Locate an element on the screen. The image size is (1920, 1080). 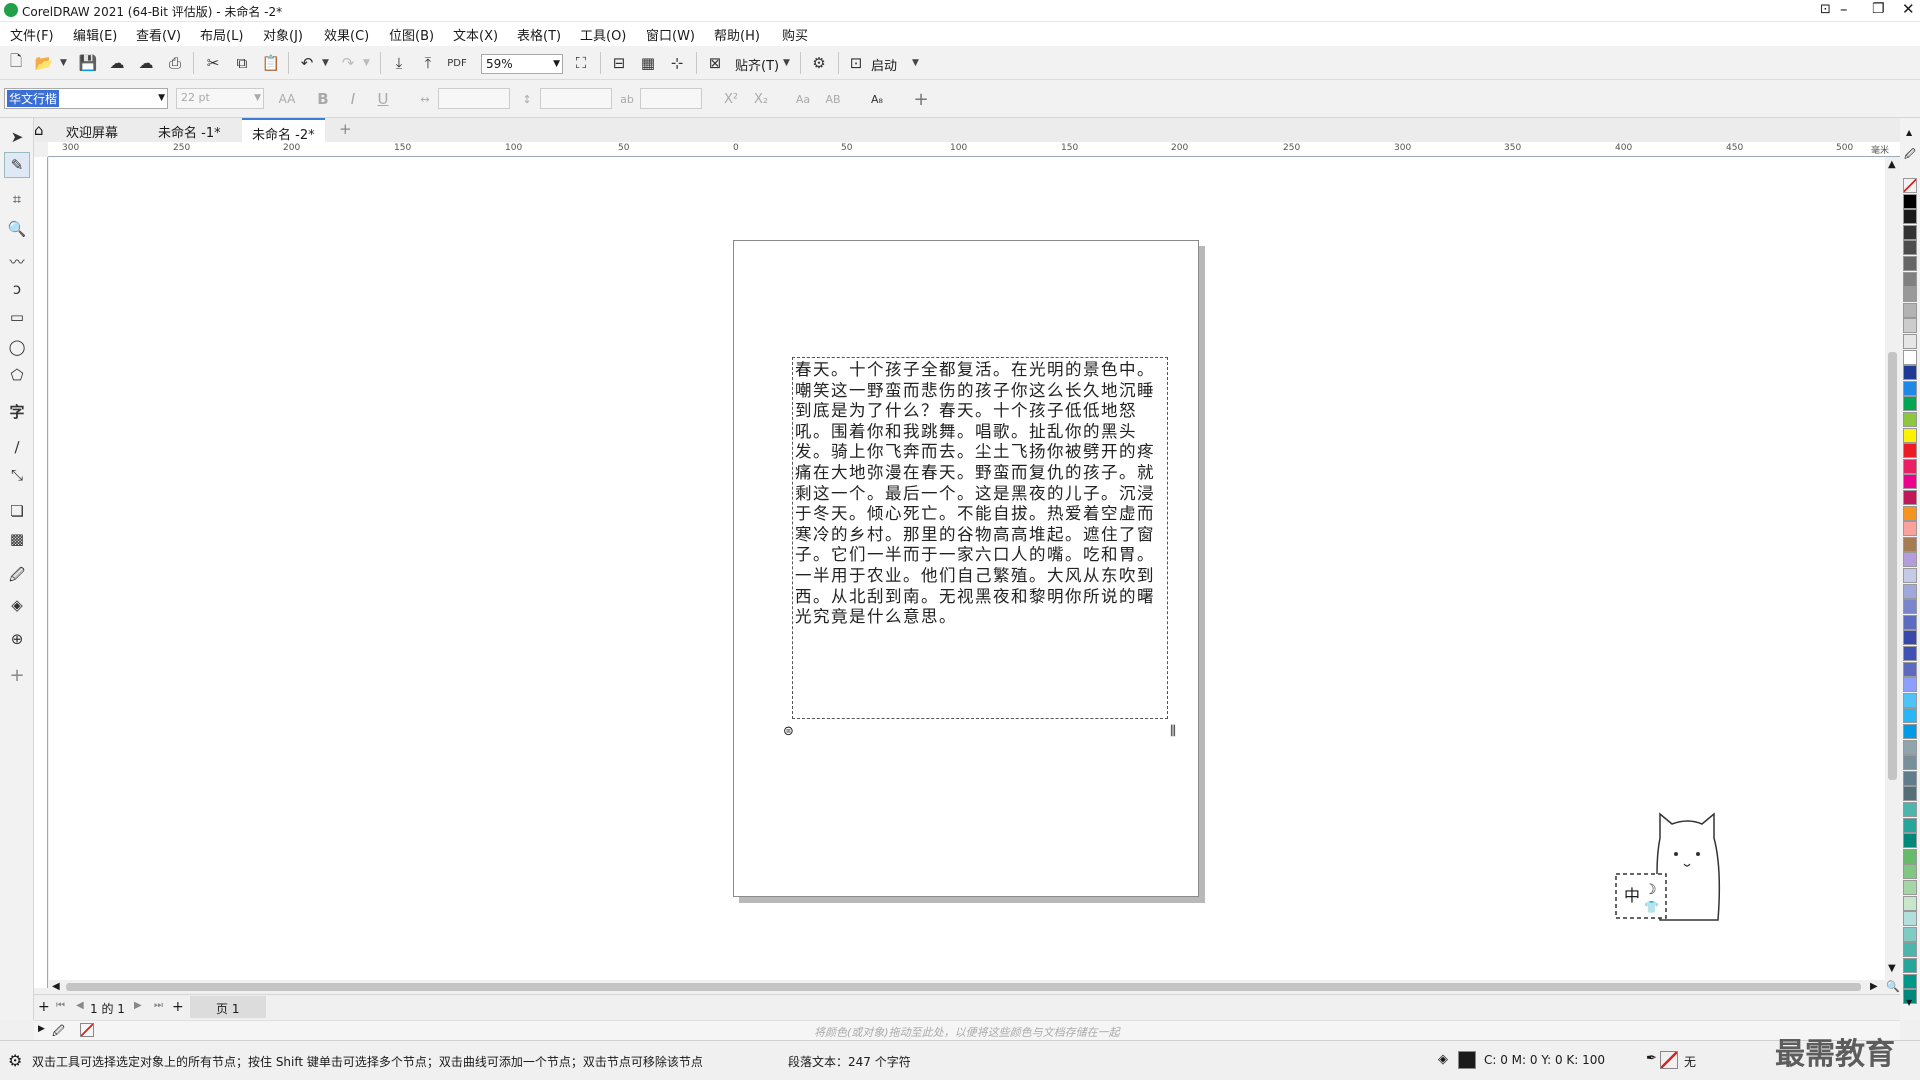
vertical-ruler is located at coordinates (41, 572).